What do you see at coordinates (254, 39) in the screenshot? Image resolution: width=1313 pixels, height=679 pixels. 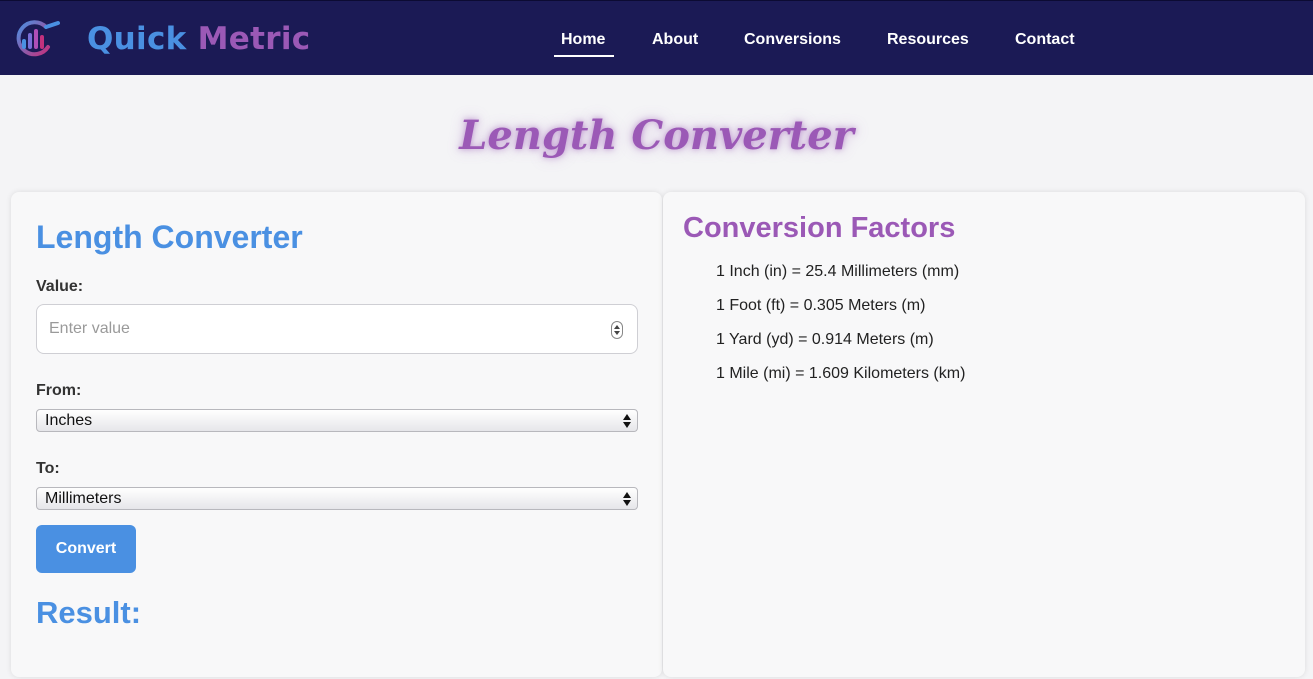 I see `brand-name-part2: Metric` at bounding box center [254, 39].